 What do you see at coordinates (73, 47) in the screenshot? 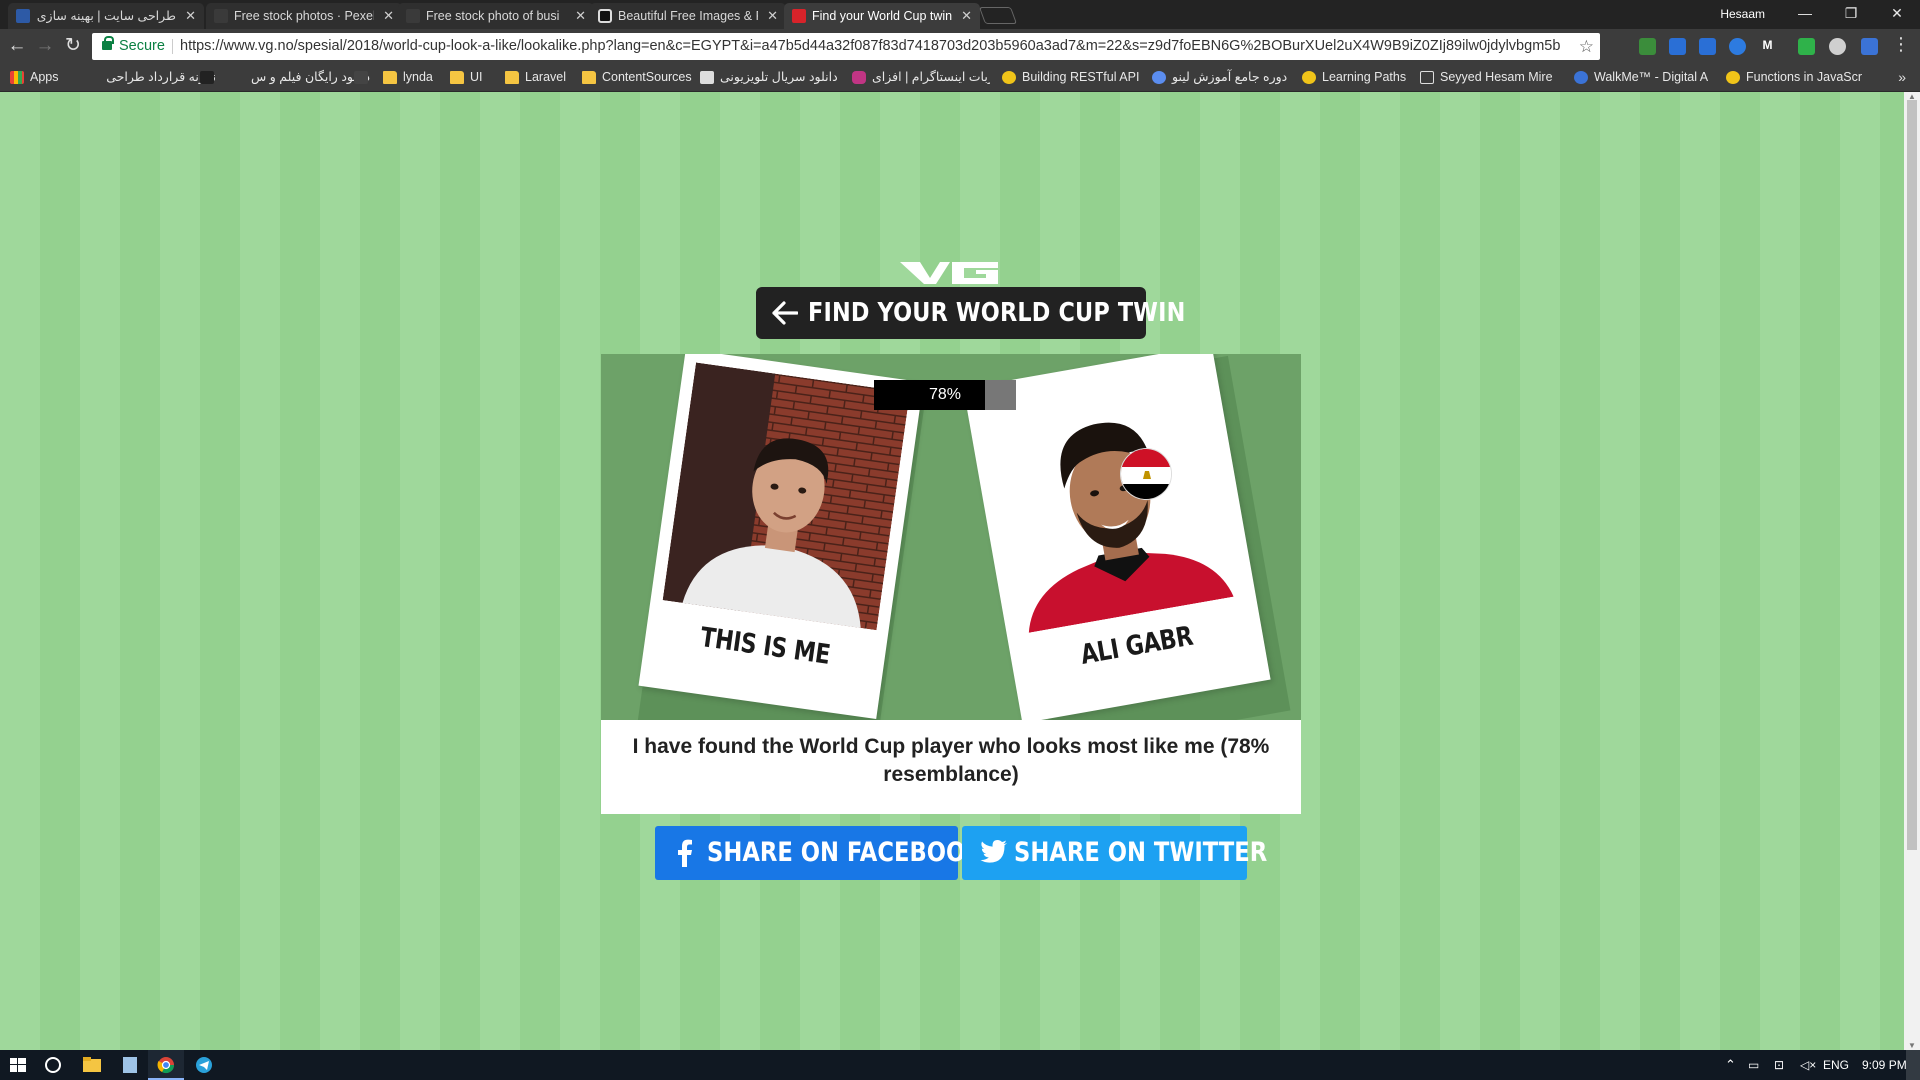
I see `reload-icon: ↻` at bounding box center [73, 47].